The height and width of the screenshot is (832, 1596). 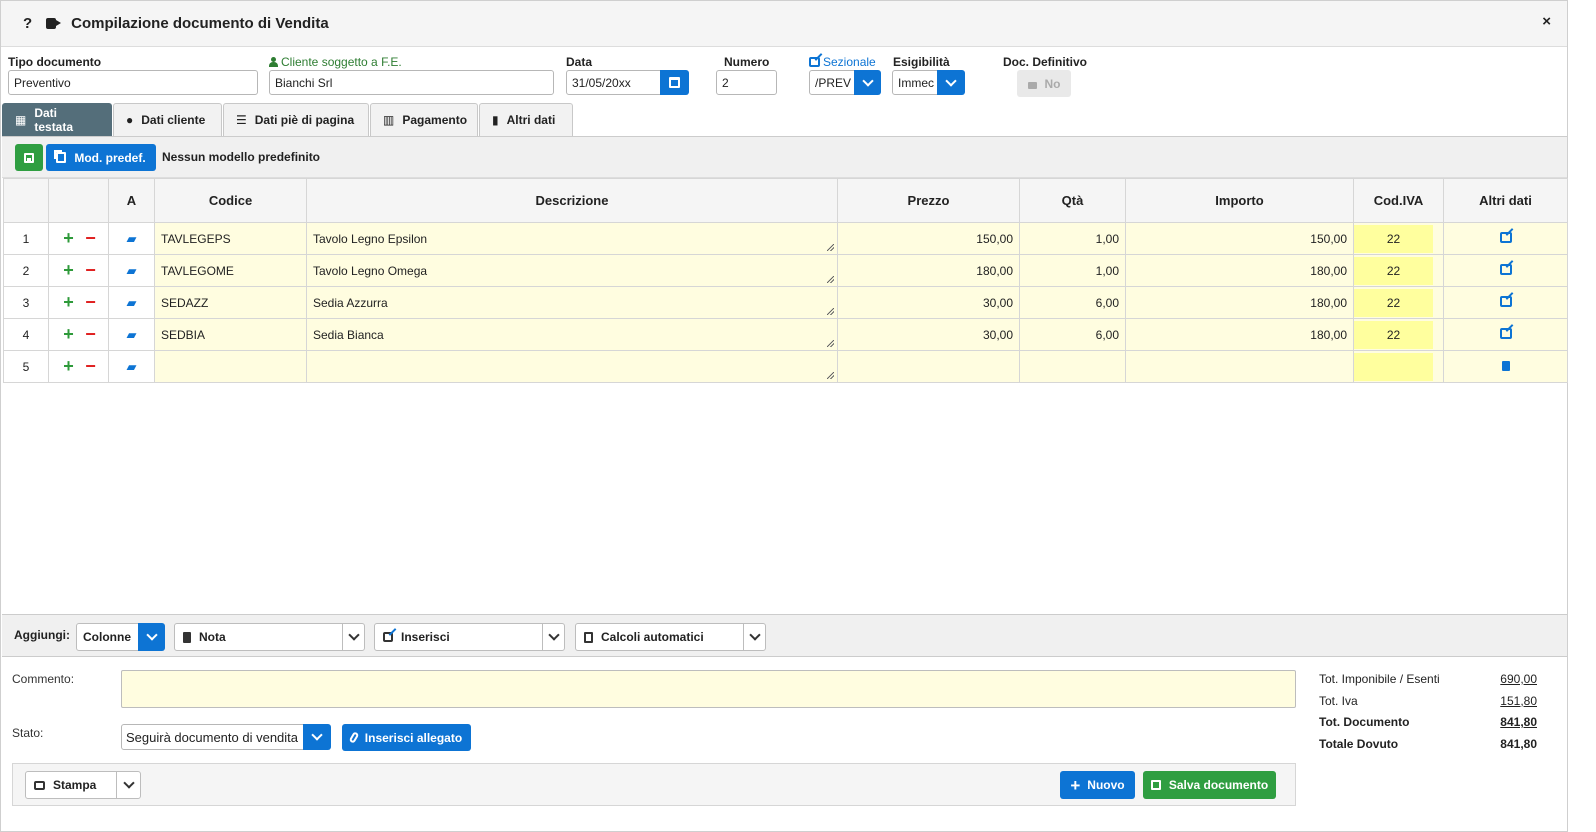 What do you see at coordinates (1518, 722) in the screenshot?
I see `total-value: 841,80` at bounding box center [1518, 722].